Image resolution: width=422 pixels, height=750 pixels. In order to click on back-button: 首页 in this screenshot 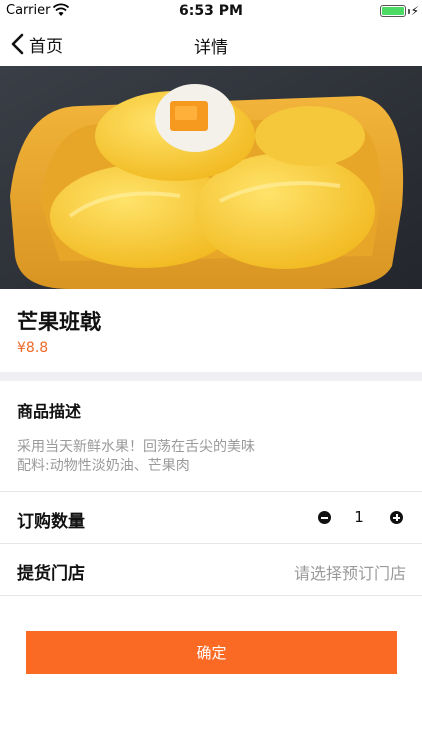, I will do `click(36, 44)`.